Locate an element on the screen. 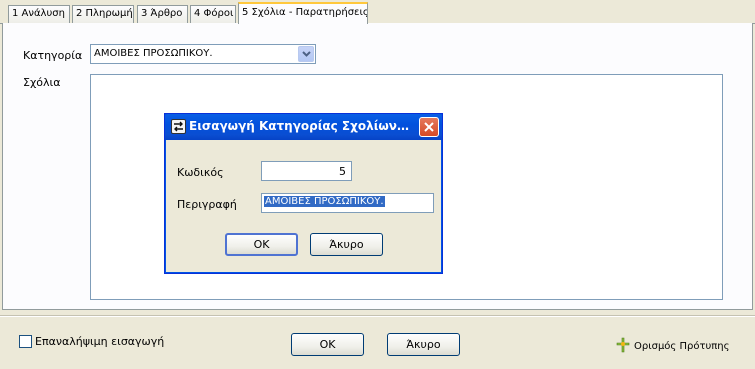 The height and width of the screenshot is (369, 755). description-input: ΑΜΟΙΒΕΣ ΠΡΟΣΩΠΙΚΟΥ. is located at coordinates (347, 203).